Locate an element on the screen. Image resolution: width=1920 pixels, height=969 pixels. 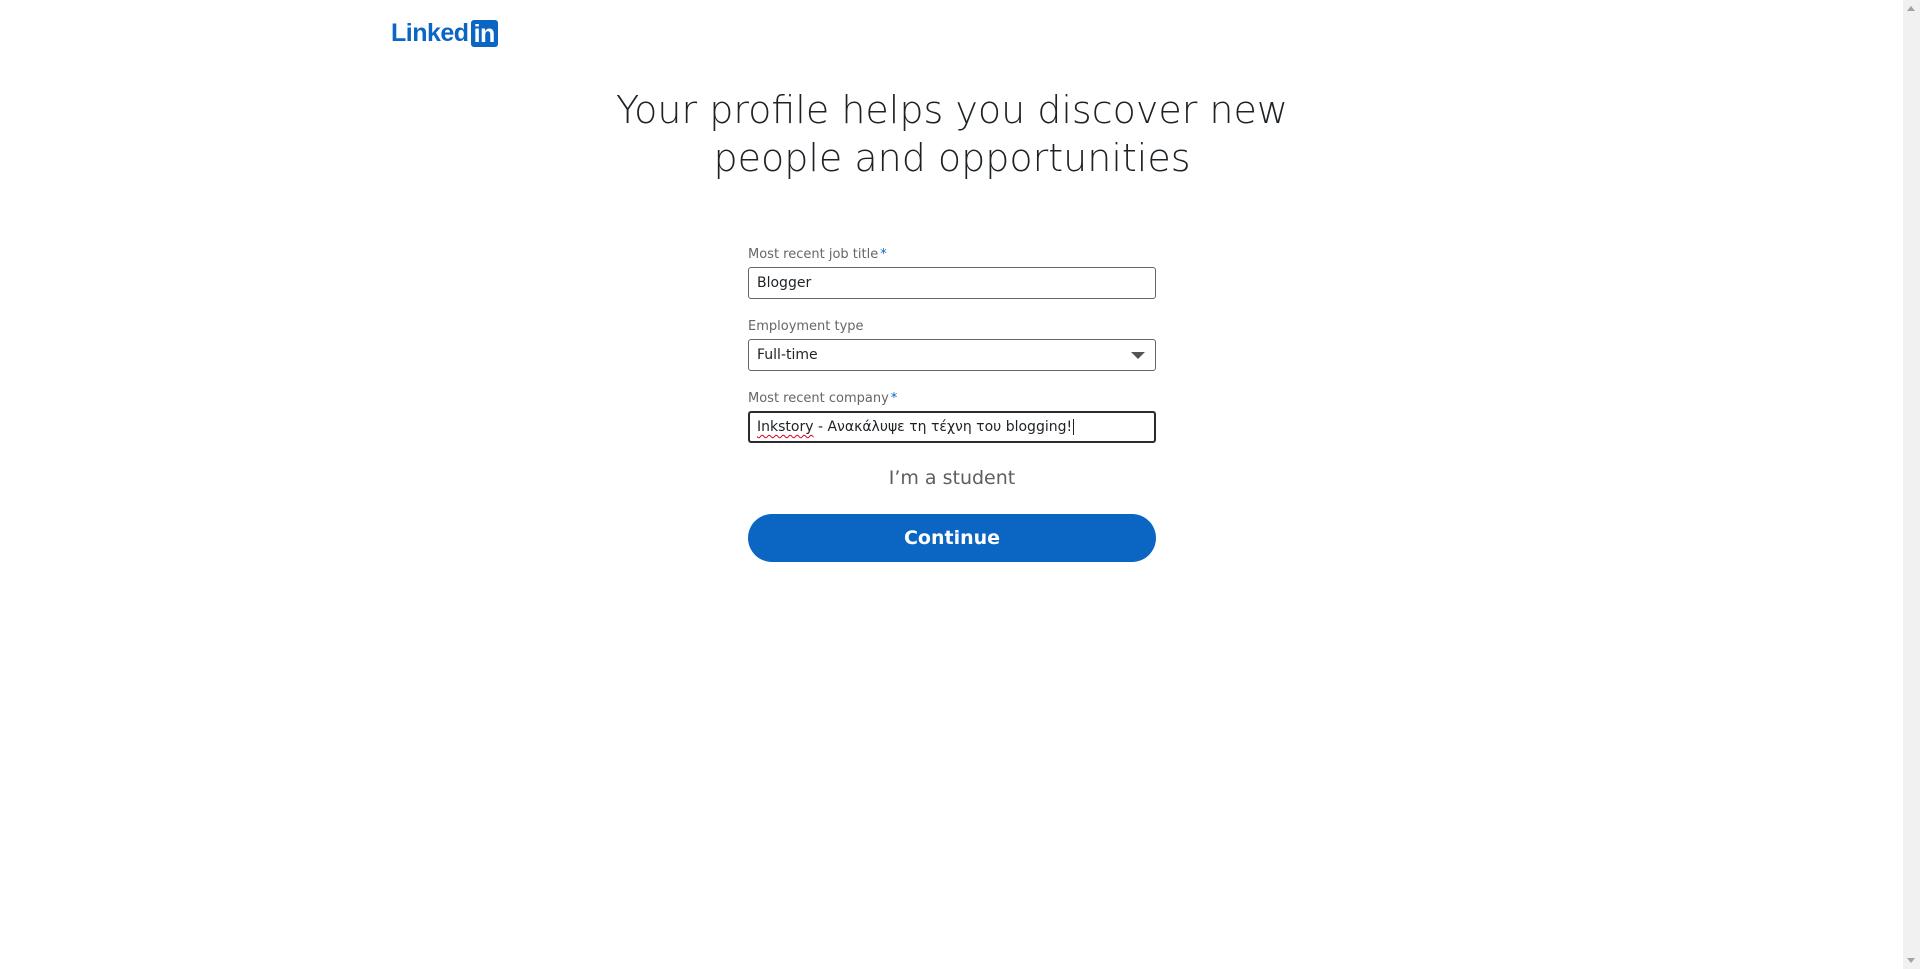
logo-in-box: in is located at coordinates (484, 34).